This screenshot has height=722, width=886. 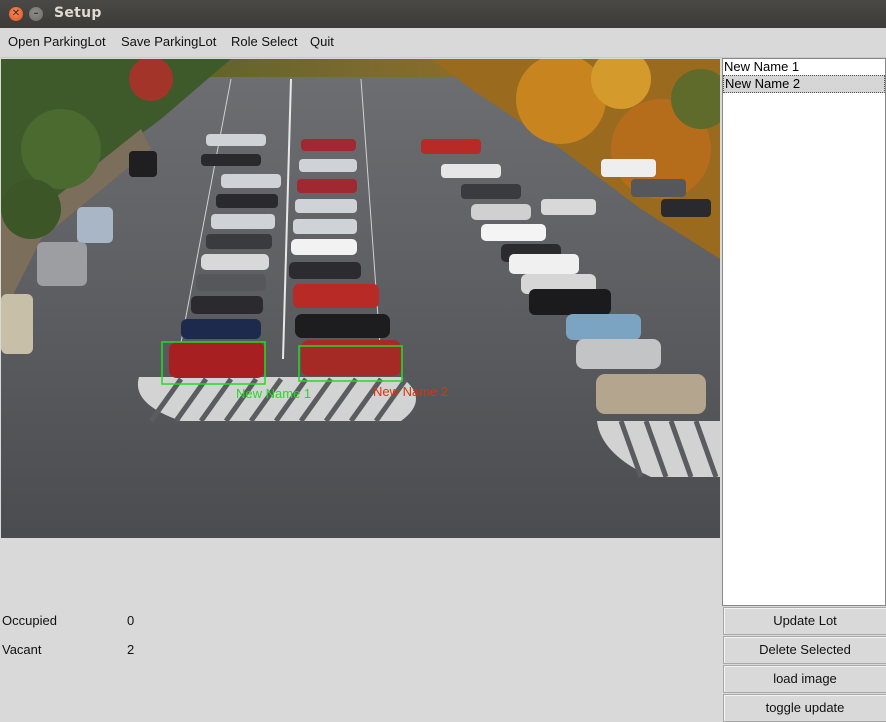 I want to click on update-lot-button: Update Lot, so click(x=804, y=621).